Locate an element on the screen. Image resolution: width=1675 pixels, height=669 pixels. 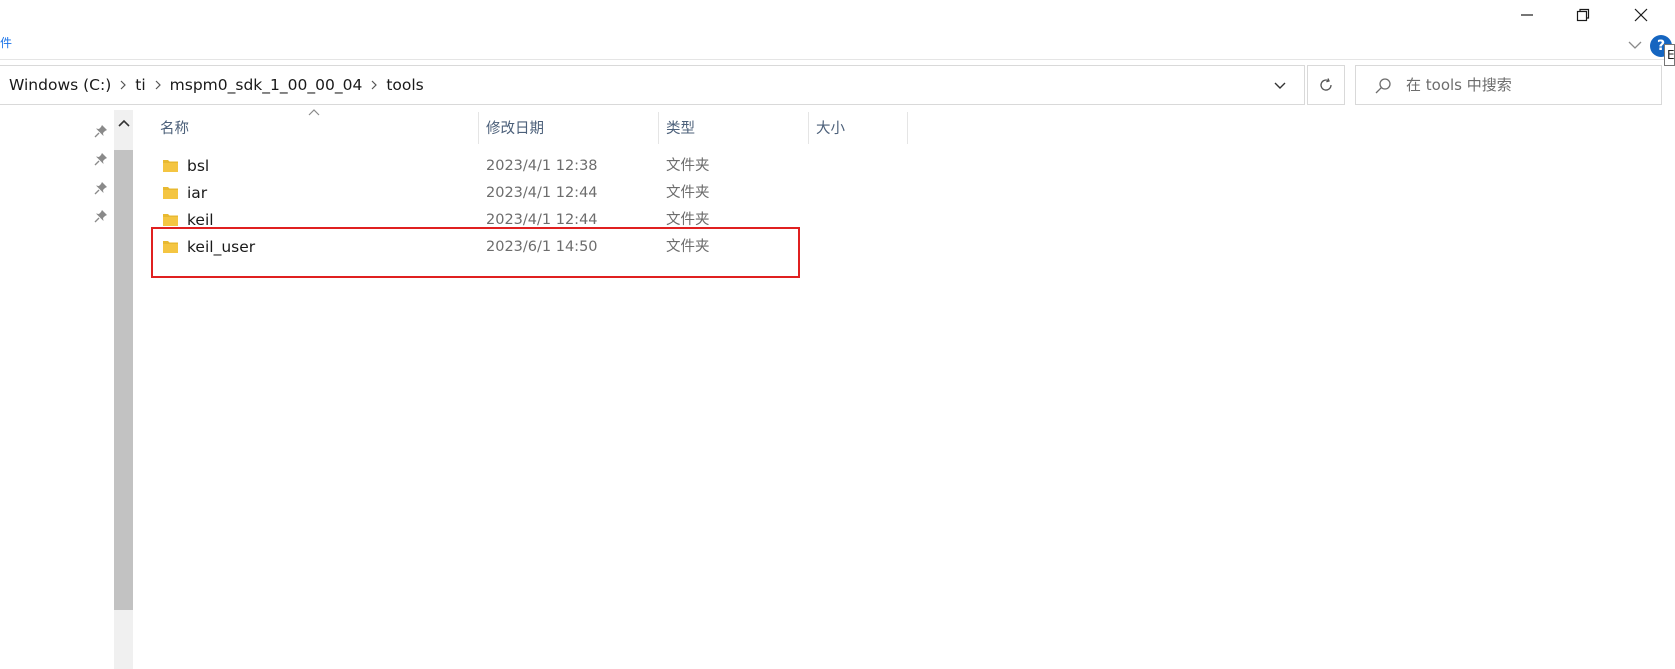
tooltip-text: E is located at coordinates (1671, 55).